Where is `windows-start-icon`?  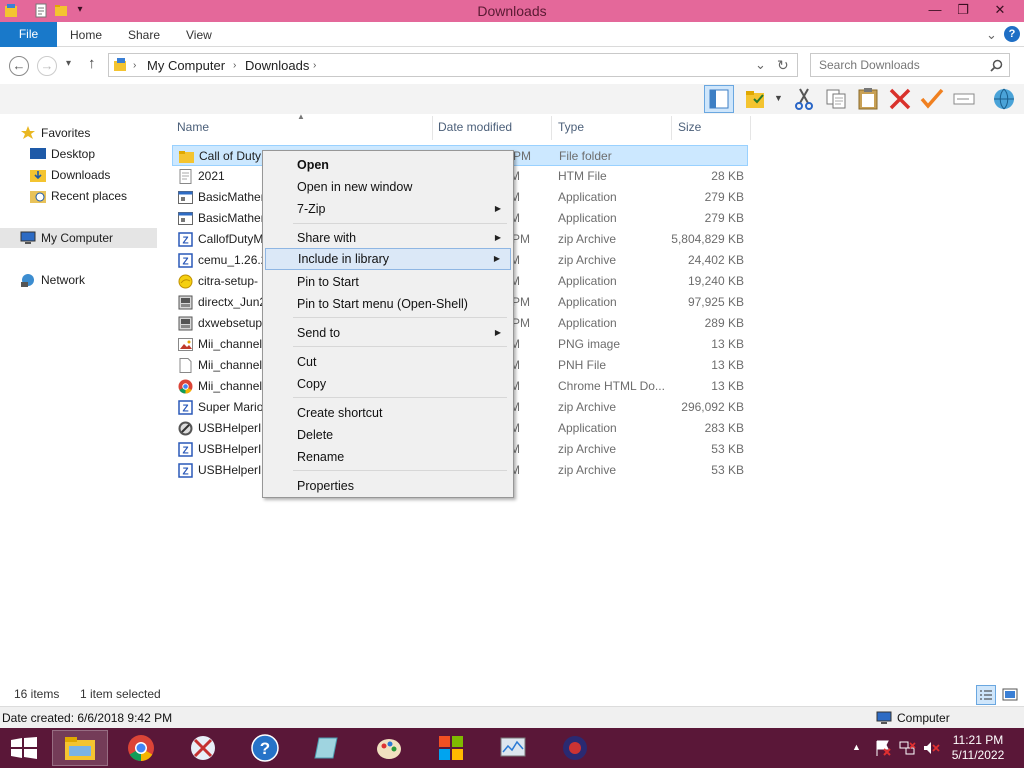 windows-start-icon is located at coordinates (24, 748).